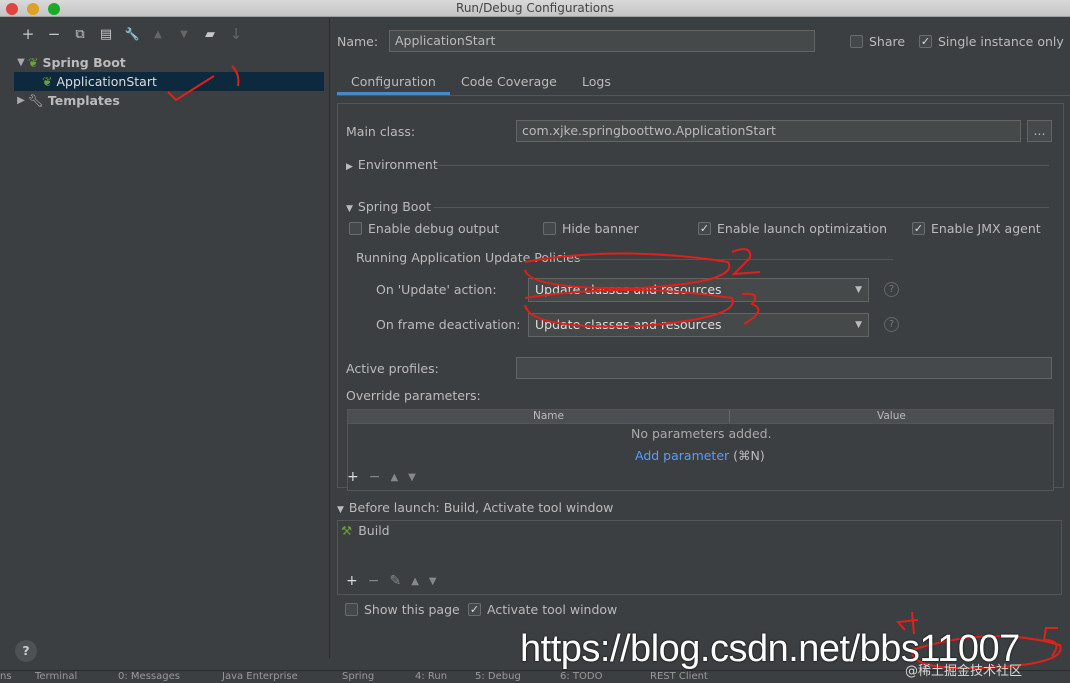 The image size is (1070, 683). I want to click on on-update-dropdown: Update classes and resources ▼, so click(698, 290).